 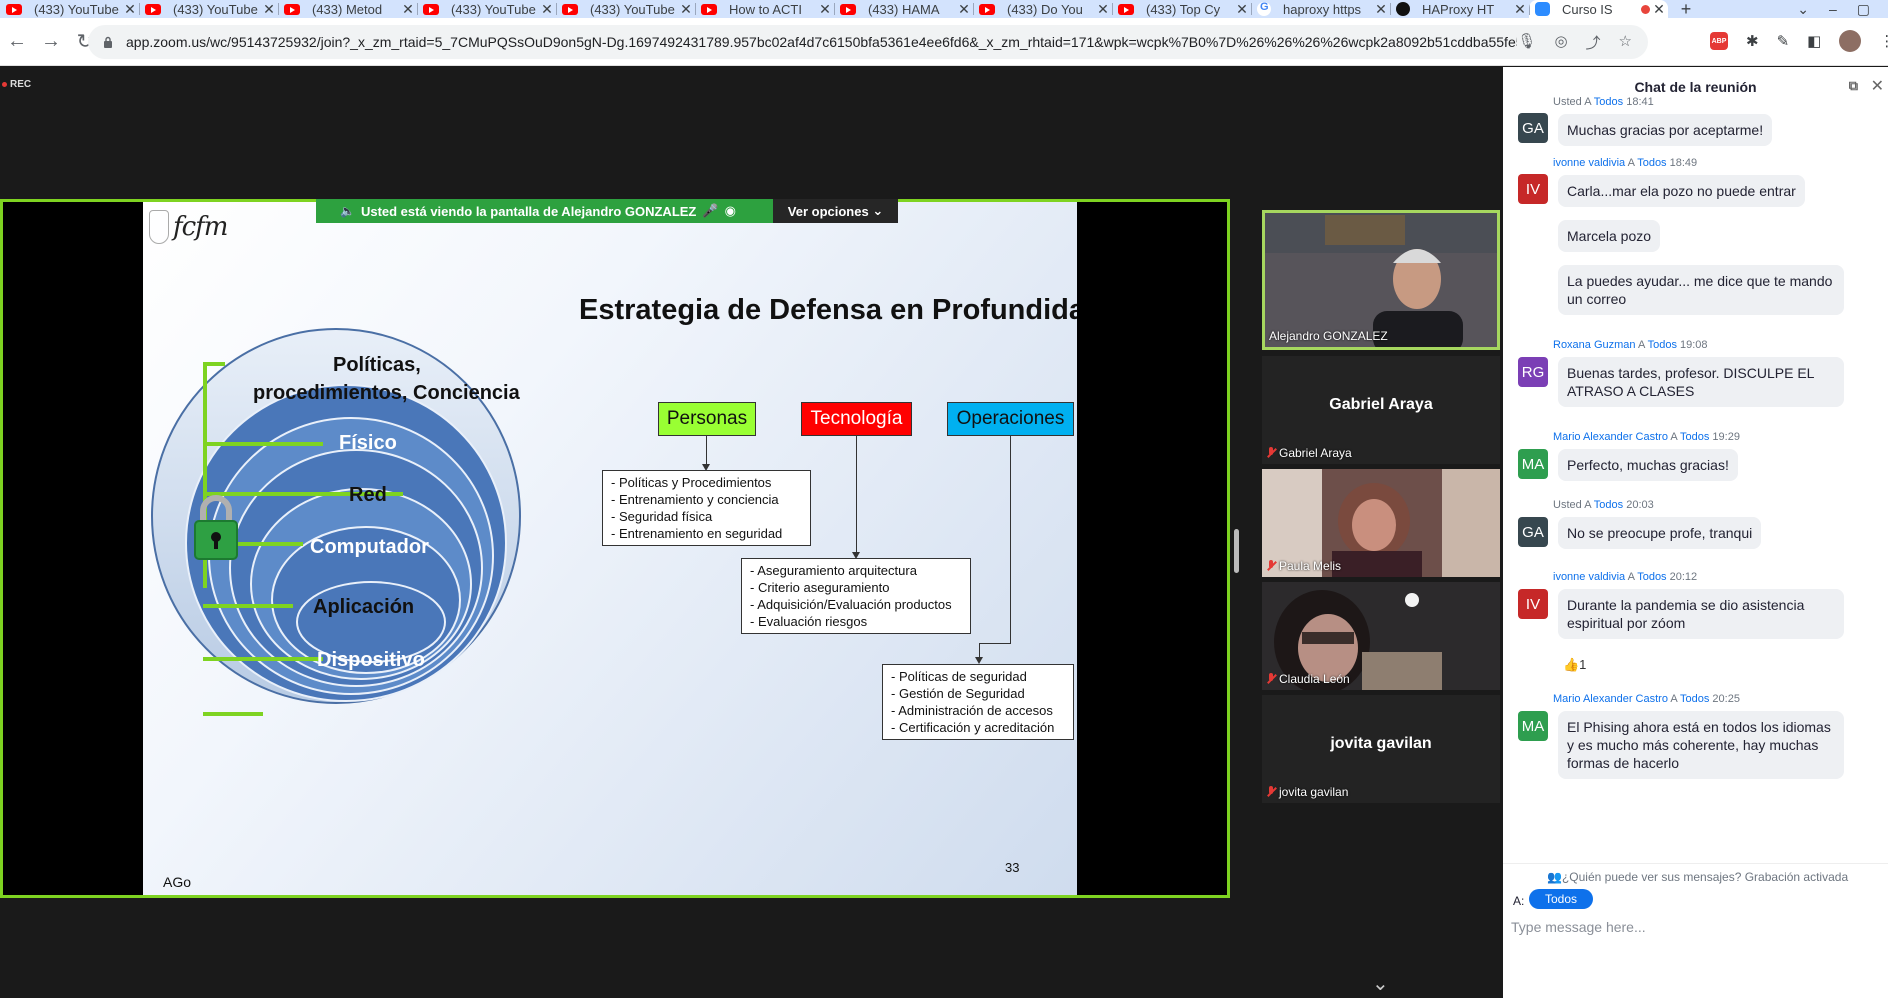 I want to click on recording-dot-icon, so click(x=1645, y=9).